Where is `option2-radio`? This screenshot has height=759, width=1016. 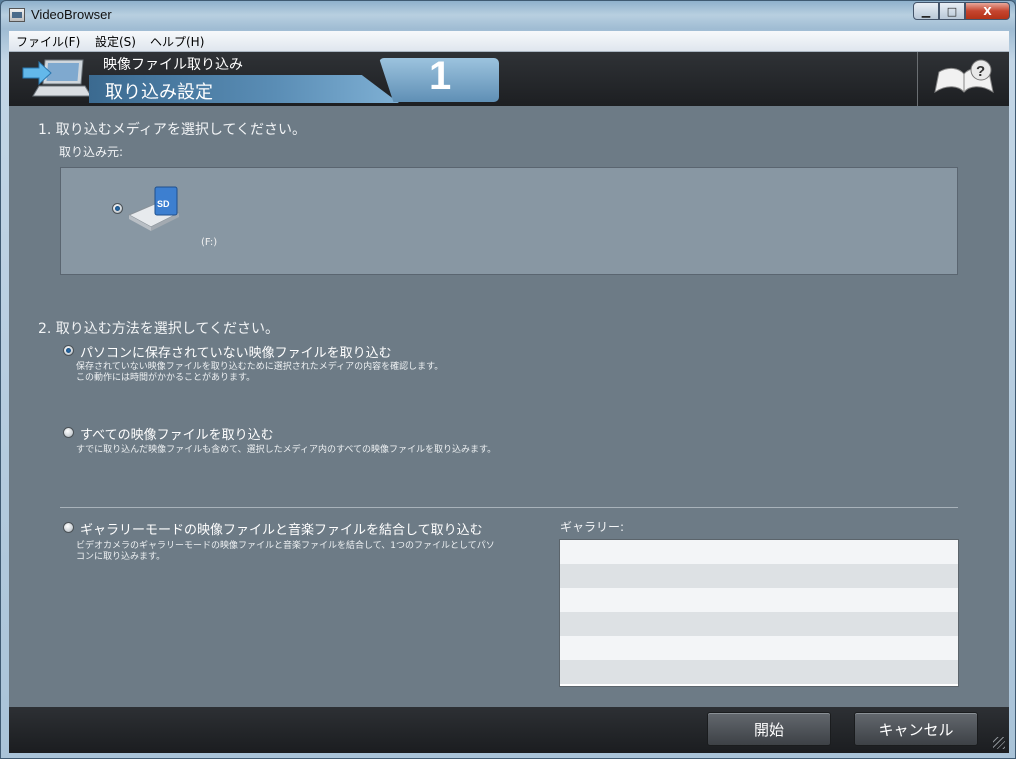
option2-radio is located at coordinates (68, 432).